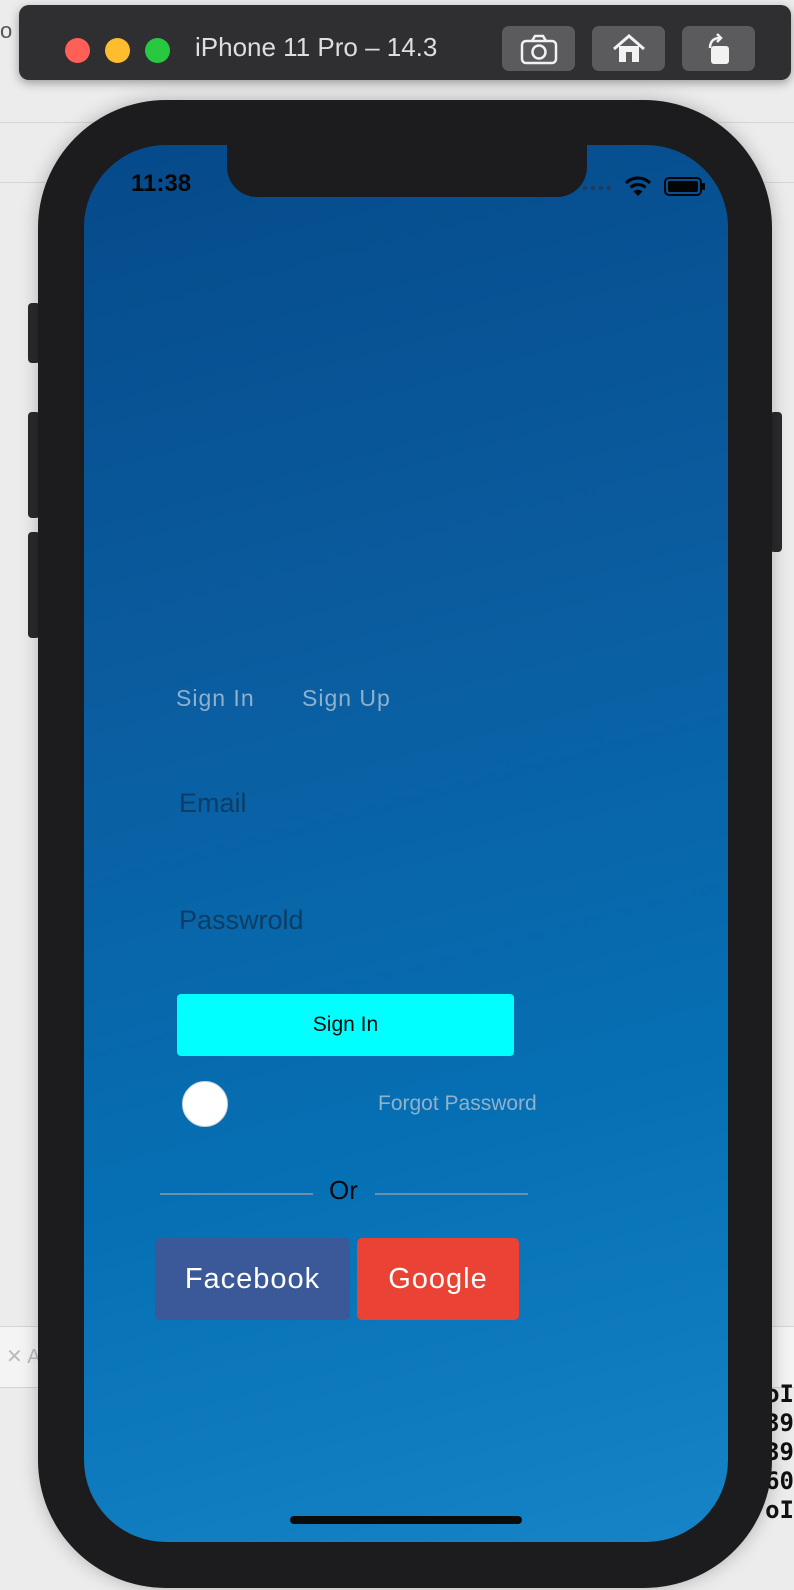  I want to click on divider-or-text: Or, so click(343, 1190).